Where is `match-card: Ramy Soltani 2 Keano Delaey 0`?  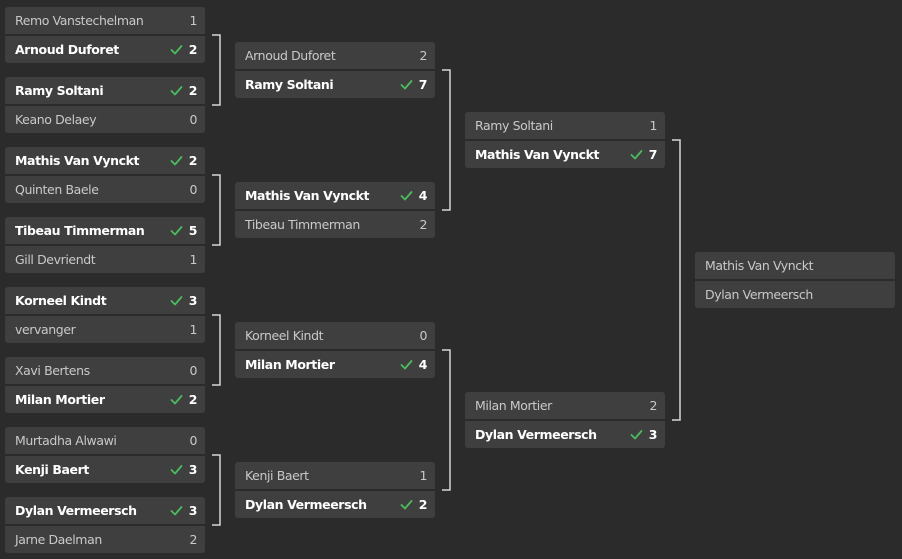 match-card: Ramy Soltani 2 Keano Delaey 0 is located at coordinates (105, 105).